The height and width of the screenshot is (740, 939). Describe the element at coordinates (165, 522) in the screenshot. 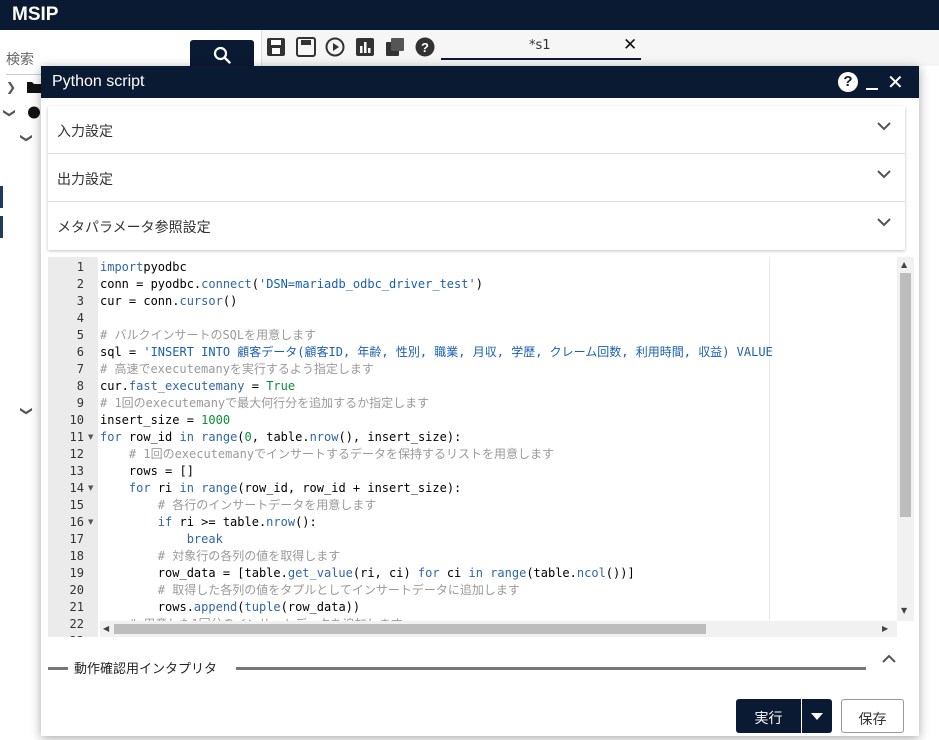

I see `code-token: if` at that location.